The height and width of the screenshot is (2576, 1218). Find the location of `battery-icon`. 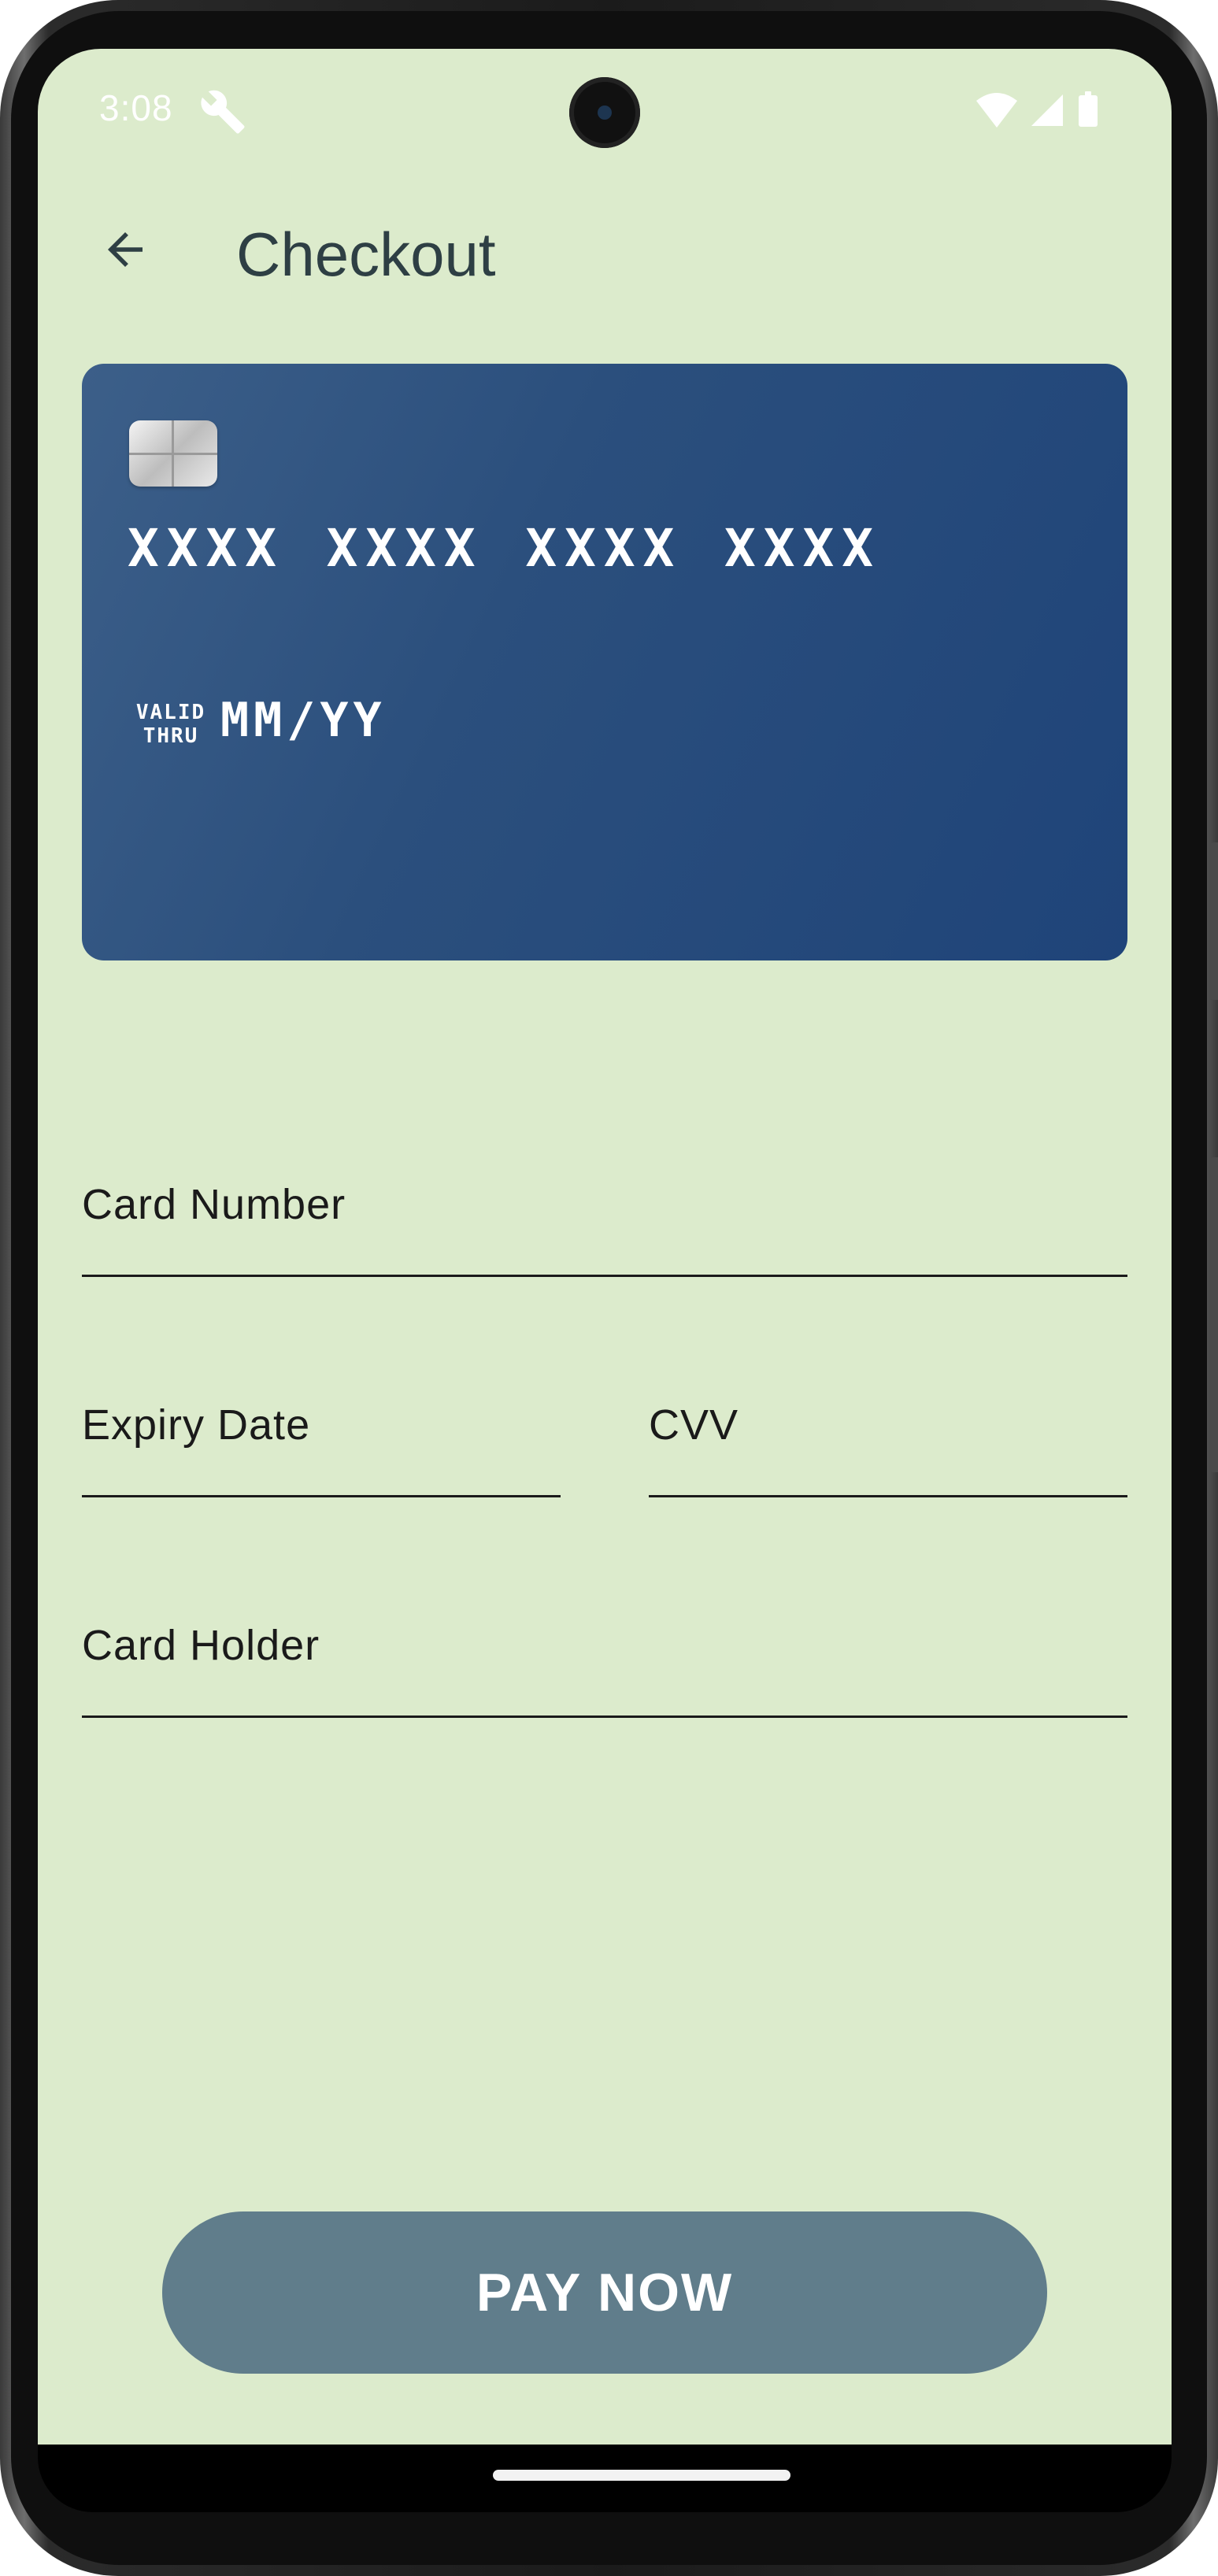

battery-icon is located at coordinates (1088, 109).